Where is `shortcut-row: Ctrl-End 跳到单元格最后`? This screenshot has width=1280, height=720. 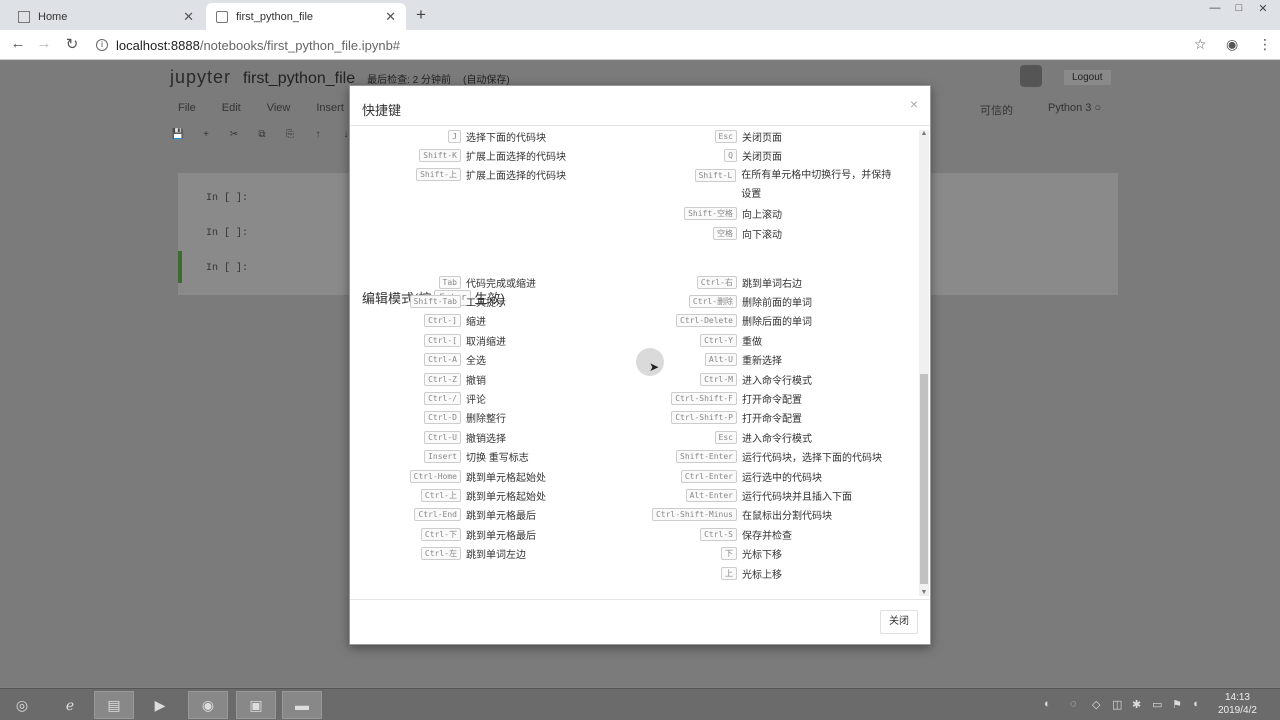 shortcut-row: Ctrl-End 跳到单元格最后 is located at coordinates (490, 515).